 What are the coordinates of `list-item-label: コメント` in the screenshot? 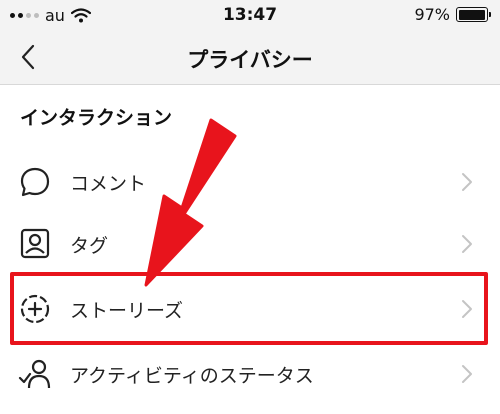 It's located at (108, 184).